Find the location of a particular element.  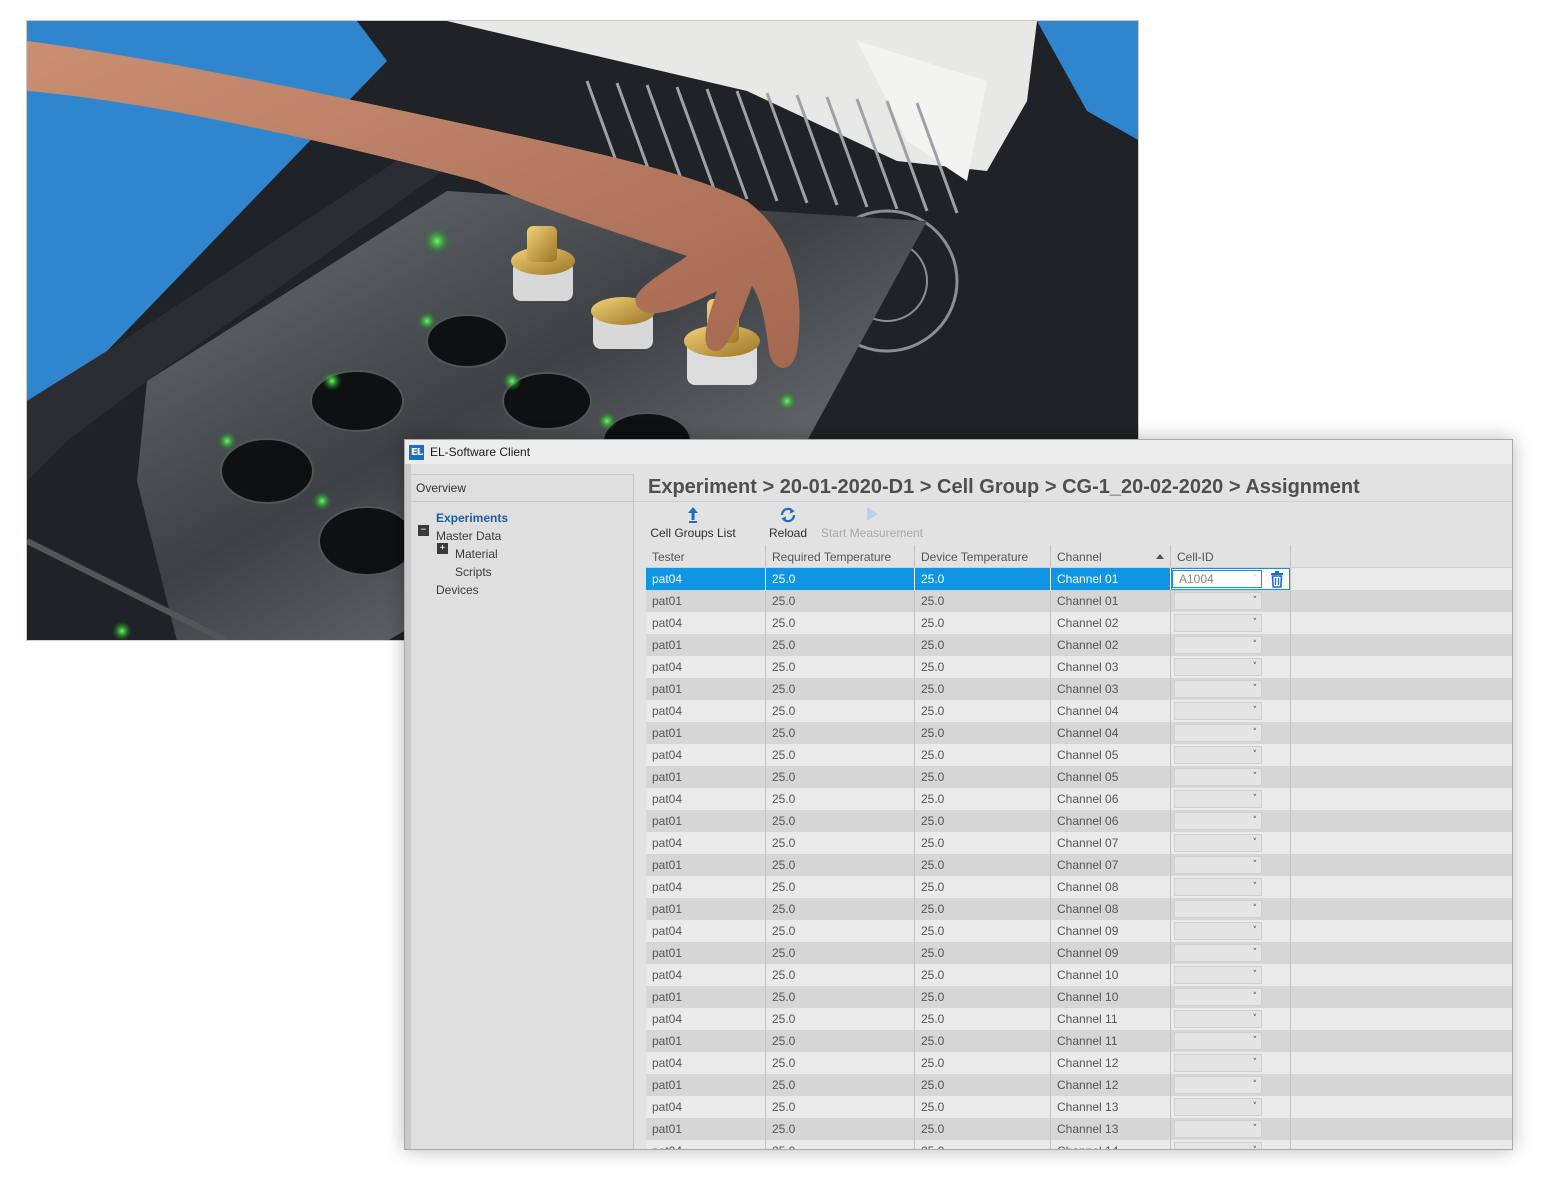

table-row: pat04 25.0 25.0 Channel 12 ˅ is located at coordinates (1079, 1063).